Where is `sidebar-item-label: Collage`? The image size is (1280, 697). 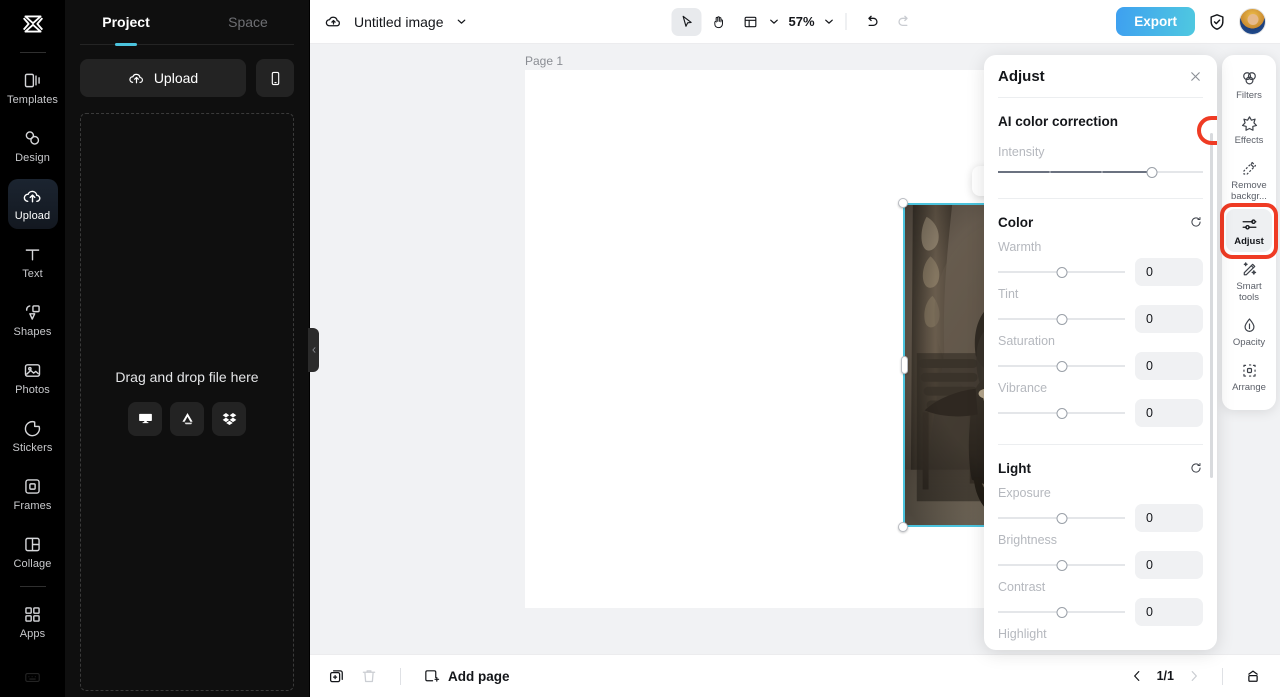
sidebar-item-label: Collage is located at coordinates (32, 564).